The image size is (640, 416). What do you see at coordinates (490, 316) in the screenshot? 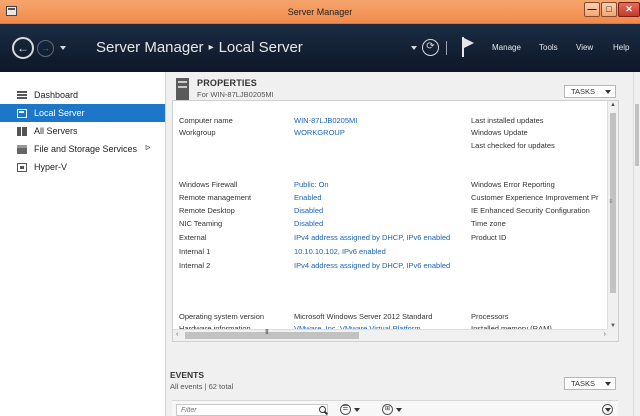
I see `prop-right-label: Processors` at bounding box center [490, 316].